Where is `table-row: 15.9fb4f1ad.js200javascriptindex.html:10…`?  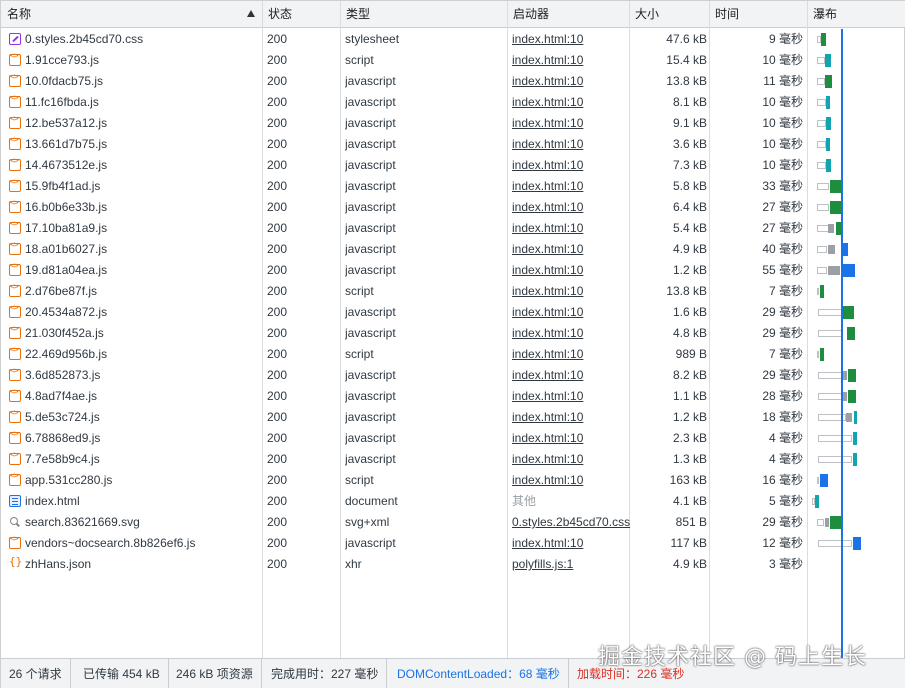 table-row: 15.9fb4f1ad.js200javascriptindex.html:10… is located at coordinates (453, 186).